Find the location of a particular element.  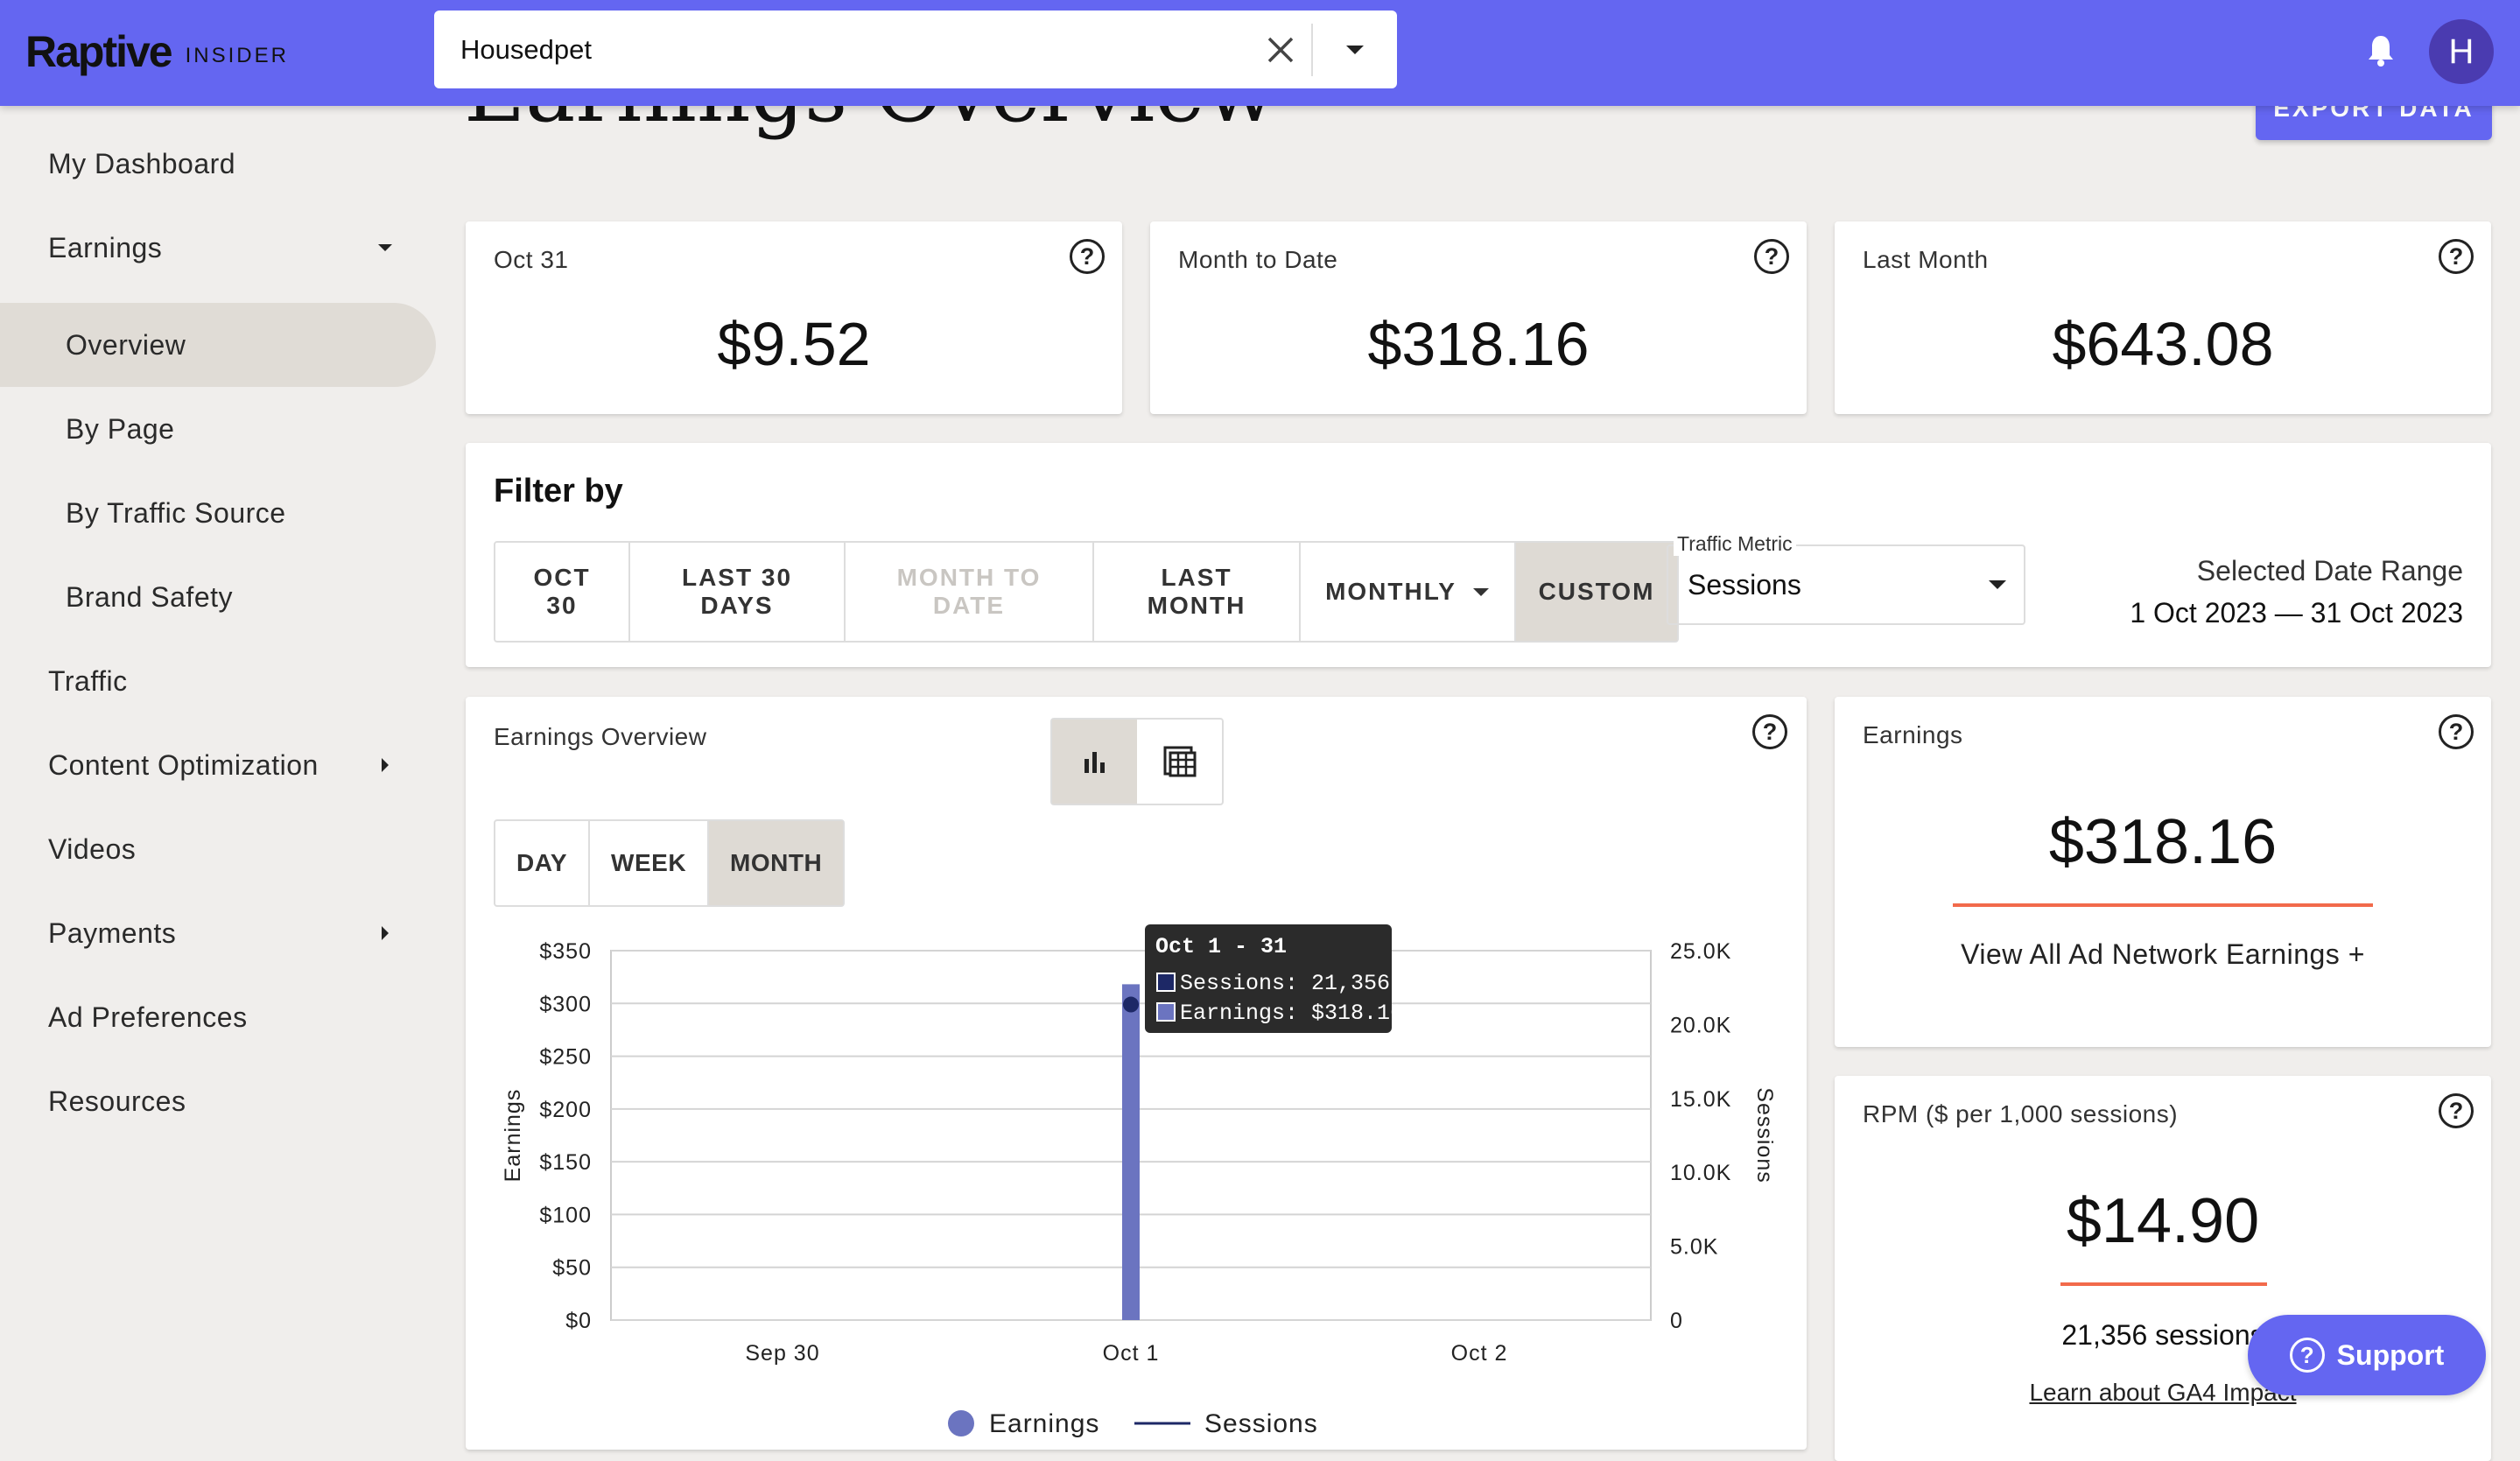

view-toggle is located at coordinates (1137, 761).